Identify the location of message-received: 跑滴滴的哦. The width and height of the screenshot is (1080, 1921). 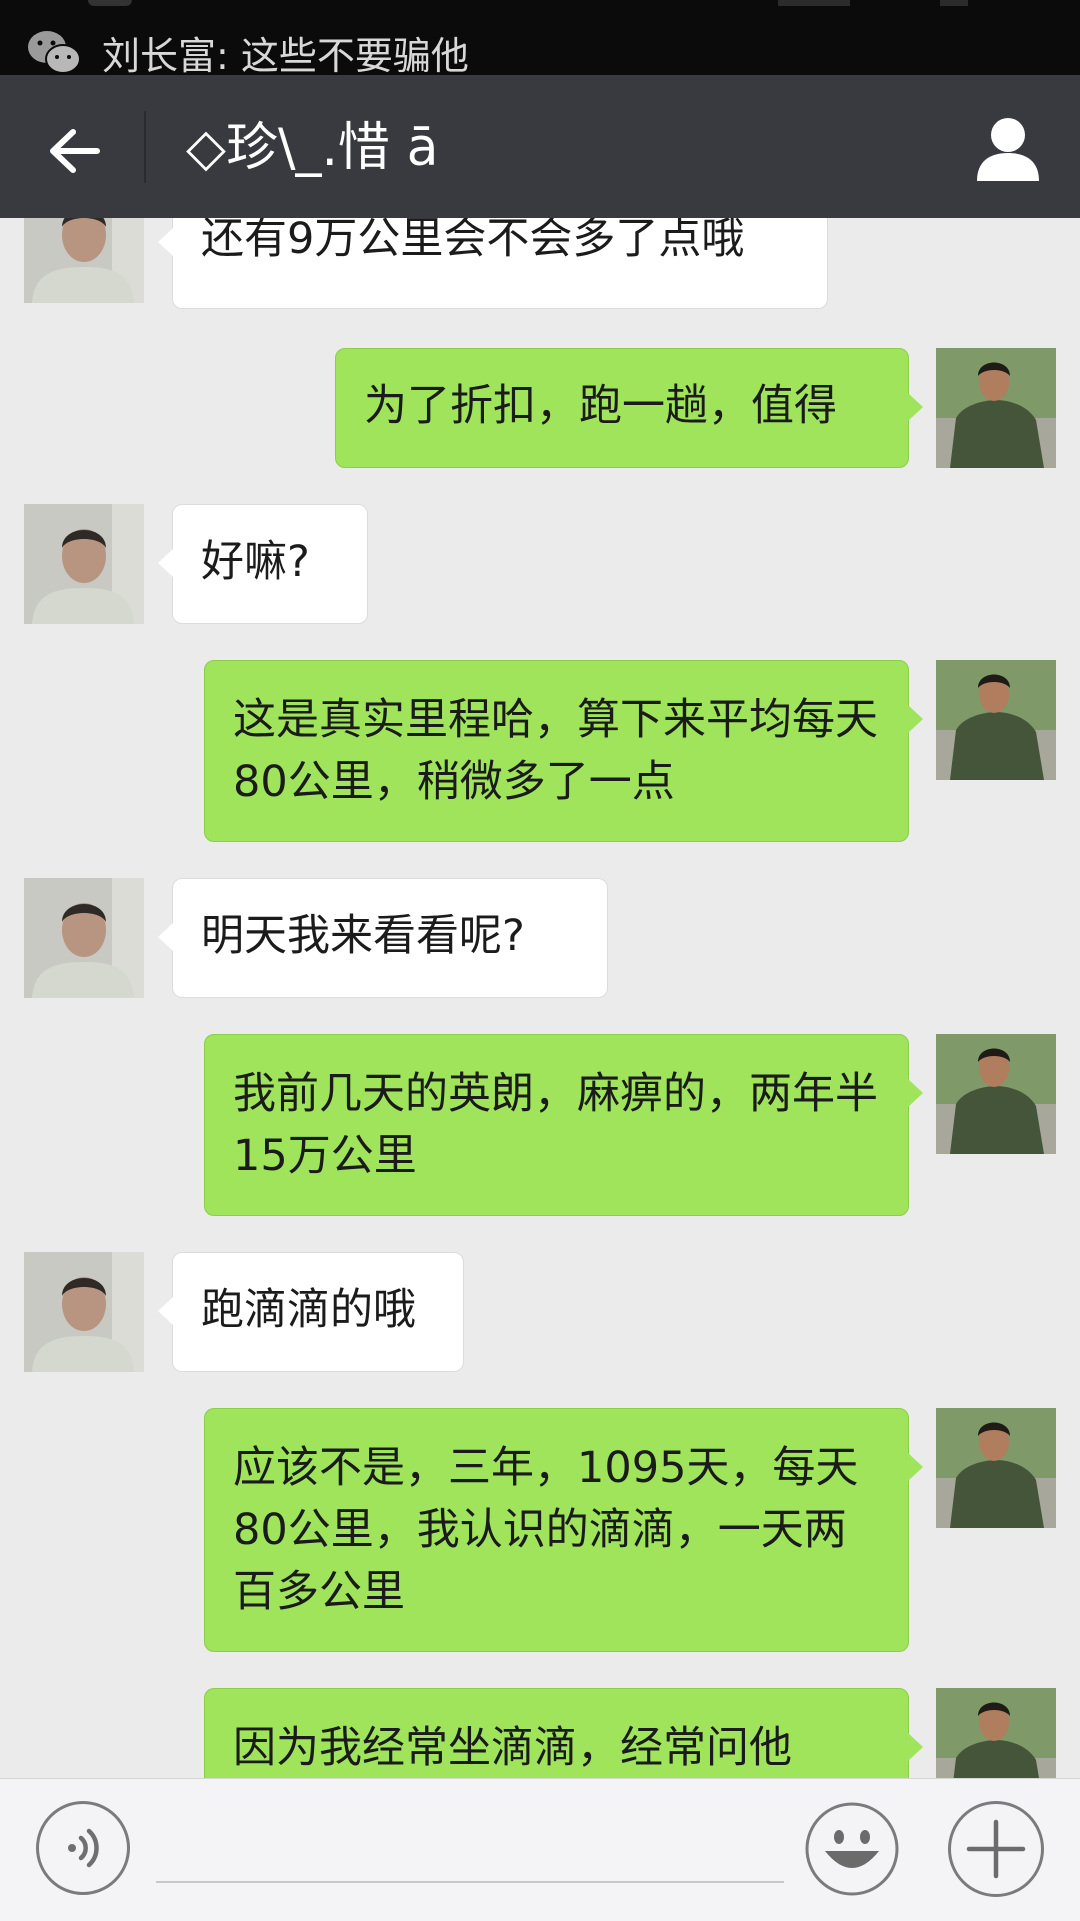
(540, 1317).